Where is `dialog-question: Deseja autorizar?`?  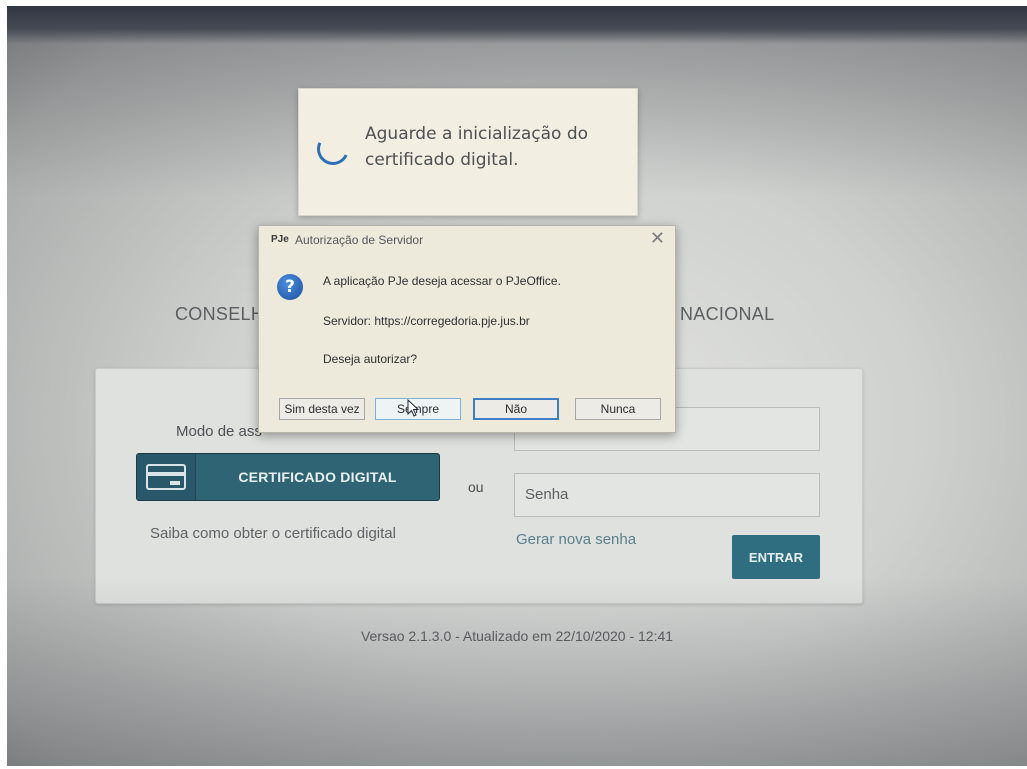
dialog-question: Deseja autorizar? is located at coordinates (370, 359).